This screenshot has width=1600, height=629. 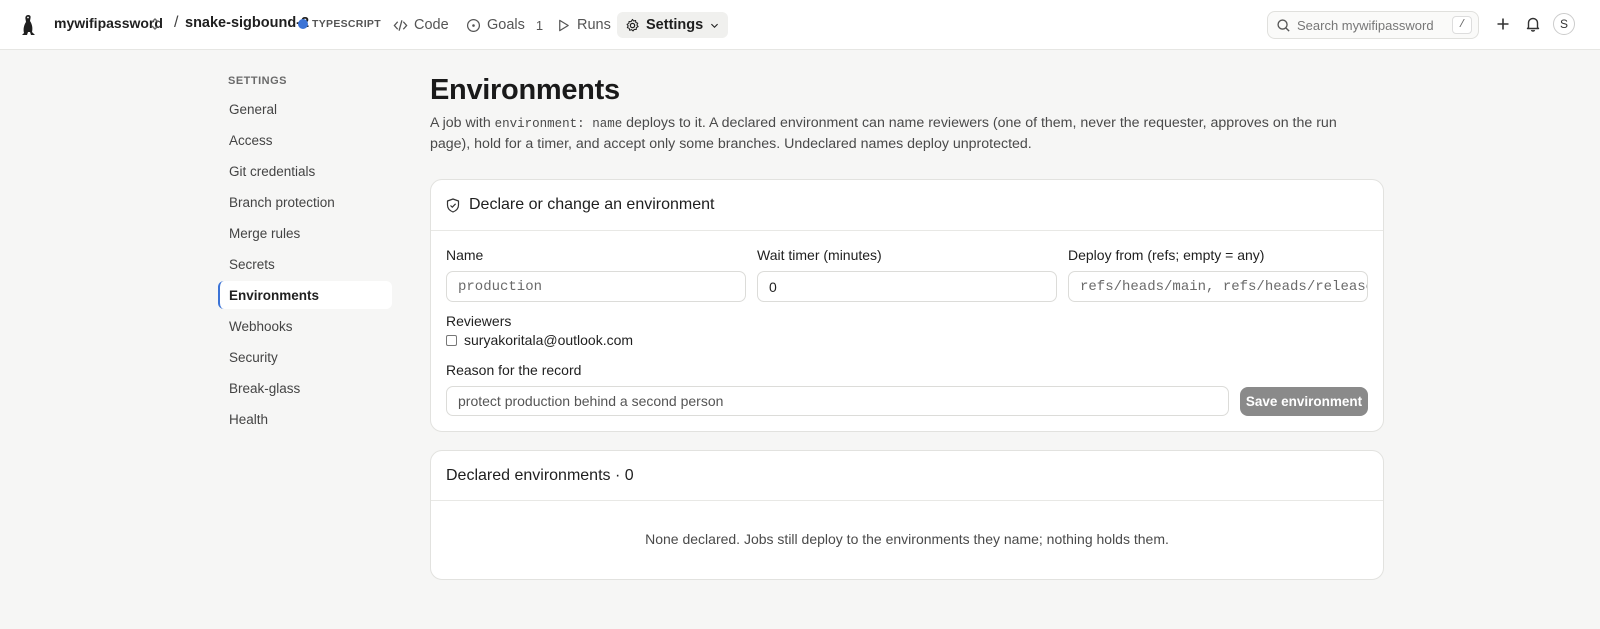 I want to click on search-icon, so click(x=1283, y=25).